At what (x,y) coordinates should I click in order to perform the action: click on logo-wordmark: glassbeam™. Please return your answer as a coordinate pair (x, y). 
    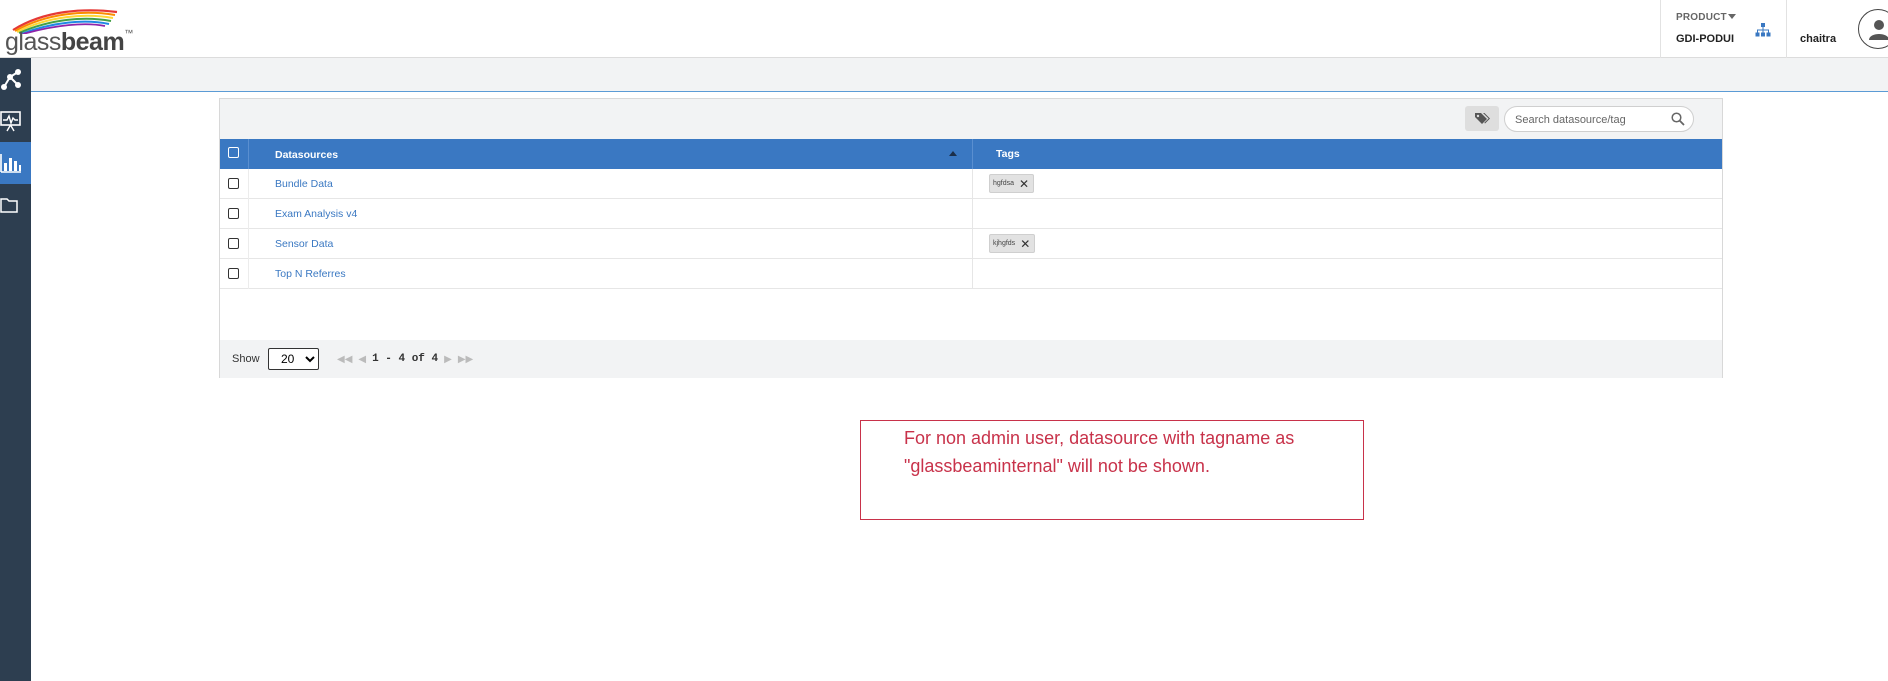
    Looking at the image, I should click on (69, 42).